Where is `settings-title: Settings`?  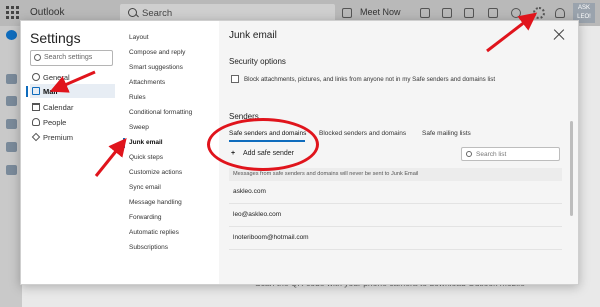
settings-title: Settings is located at coordinates (55, 38).